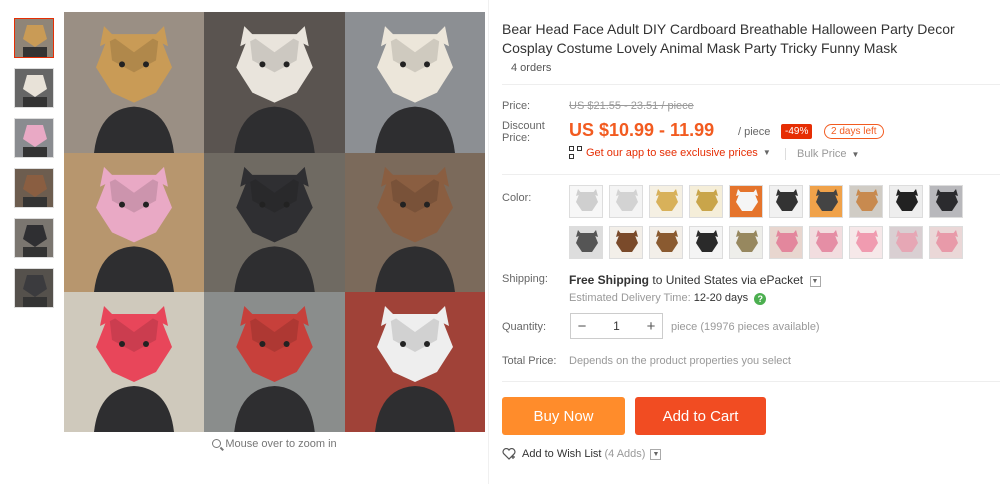 This screenshot has width=1000, height=484. Describe the element at coordinates (609, 280) in the screenshot. I see `free-shipping-text: Free Shipping` at that location.